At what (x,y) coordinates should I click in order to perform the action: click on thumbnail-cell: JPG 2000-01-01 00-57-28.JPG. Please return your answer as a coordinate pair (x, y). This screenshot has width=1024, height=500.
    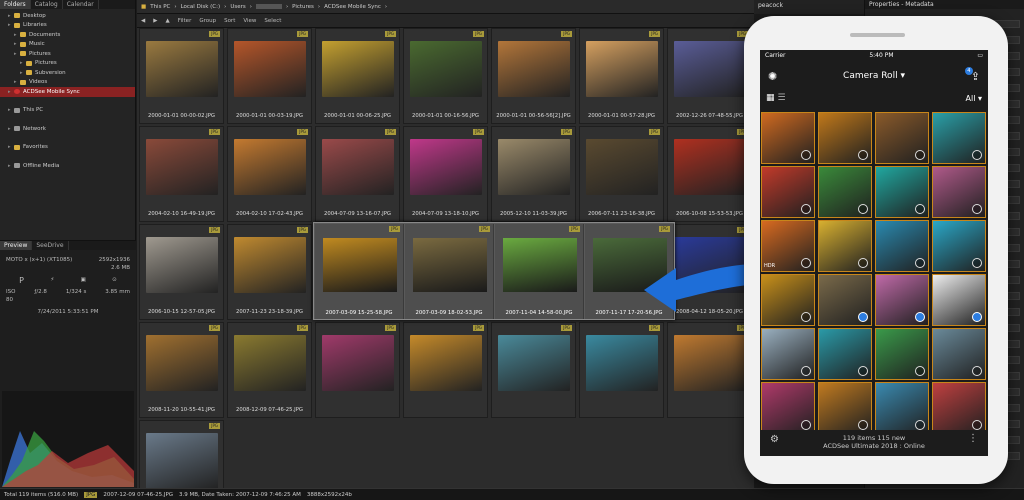
    Looking at the image, I should click on (621, 76).